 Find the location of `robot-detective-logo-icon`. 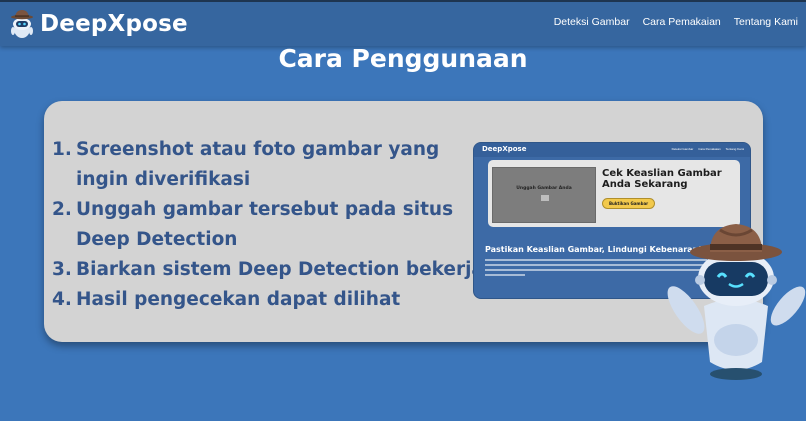

robot-detective-logo-icon is located at coordinates (22, 24).